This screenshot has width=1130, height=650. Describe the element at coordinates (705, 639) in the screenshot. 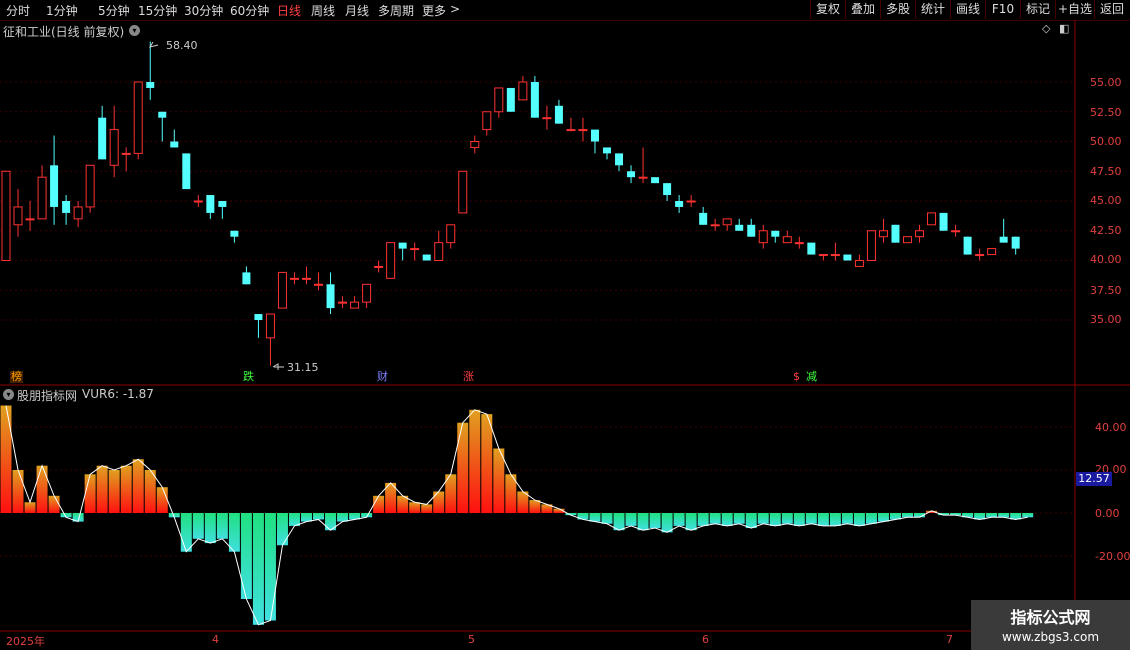

I see `time-label: 6` at that location.